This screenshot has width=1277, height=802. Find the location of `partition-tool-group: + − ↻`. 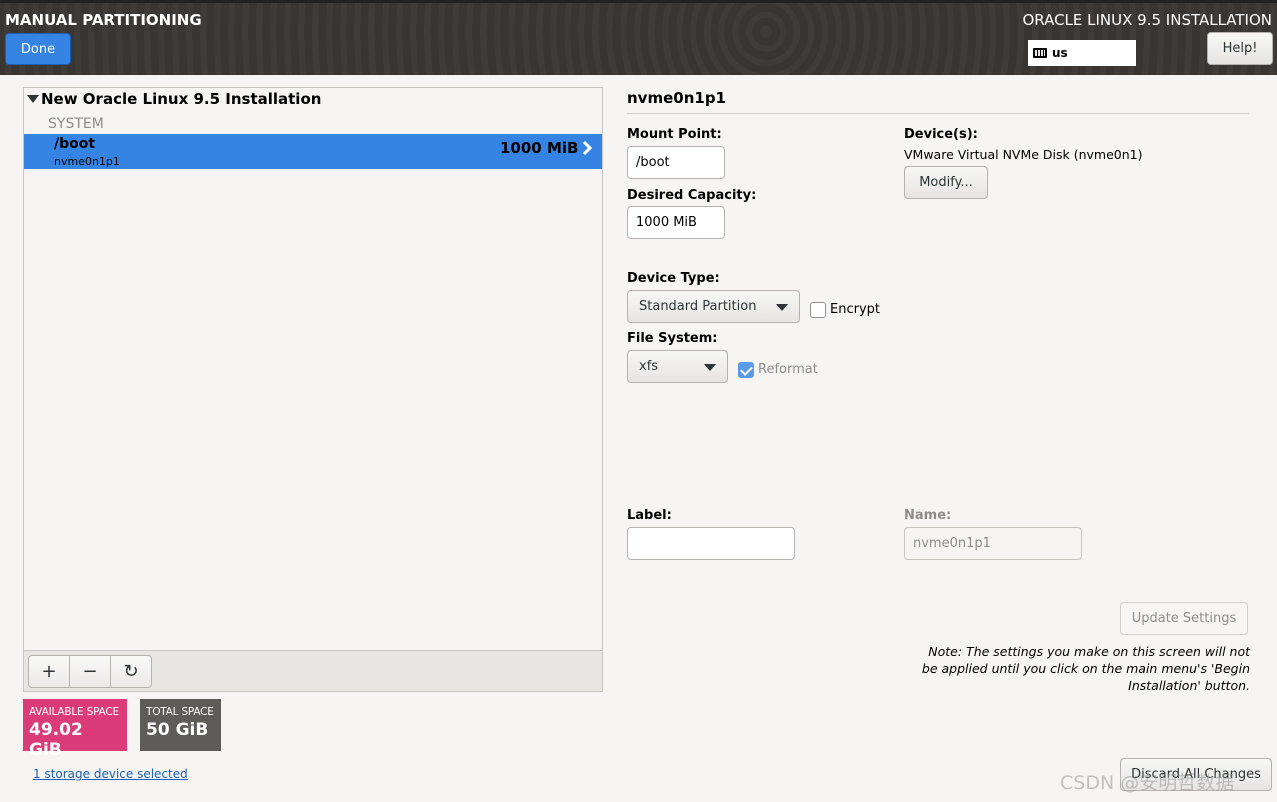

partition-tool-group: + − ↻ is located at coordinates (90, 671).